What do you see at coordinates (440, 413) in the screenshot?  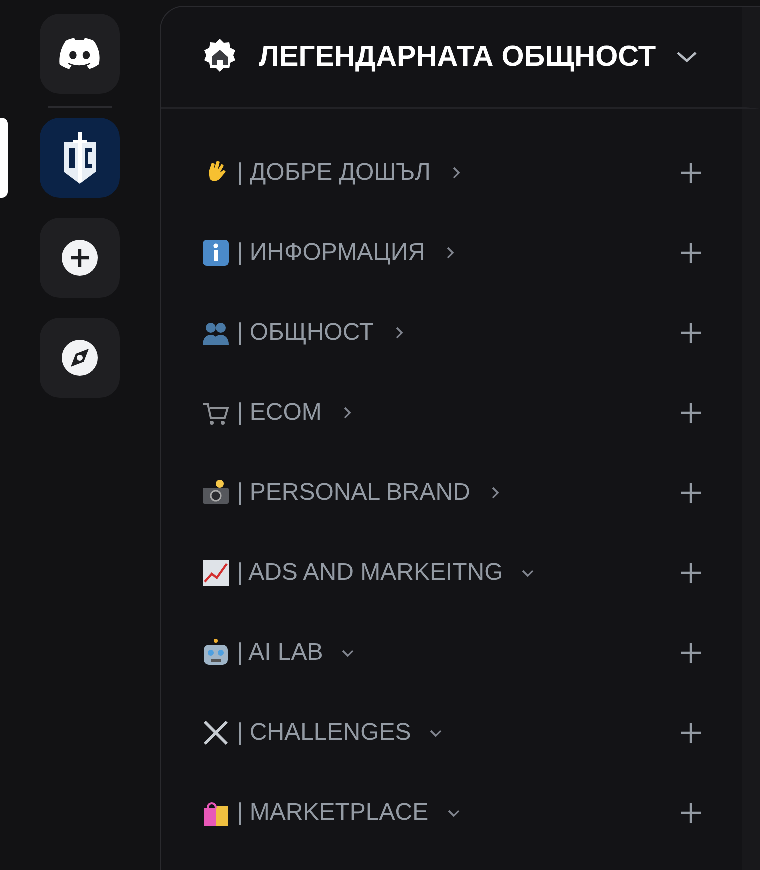 I see `category-header: | ECOM` at bounding box center [440, 413].